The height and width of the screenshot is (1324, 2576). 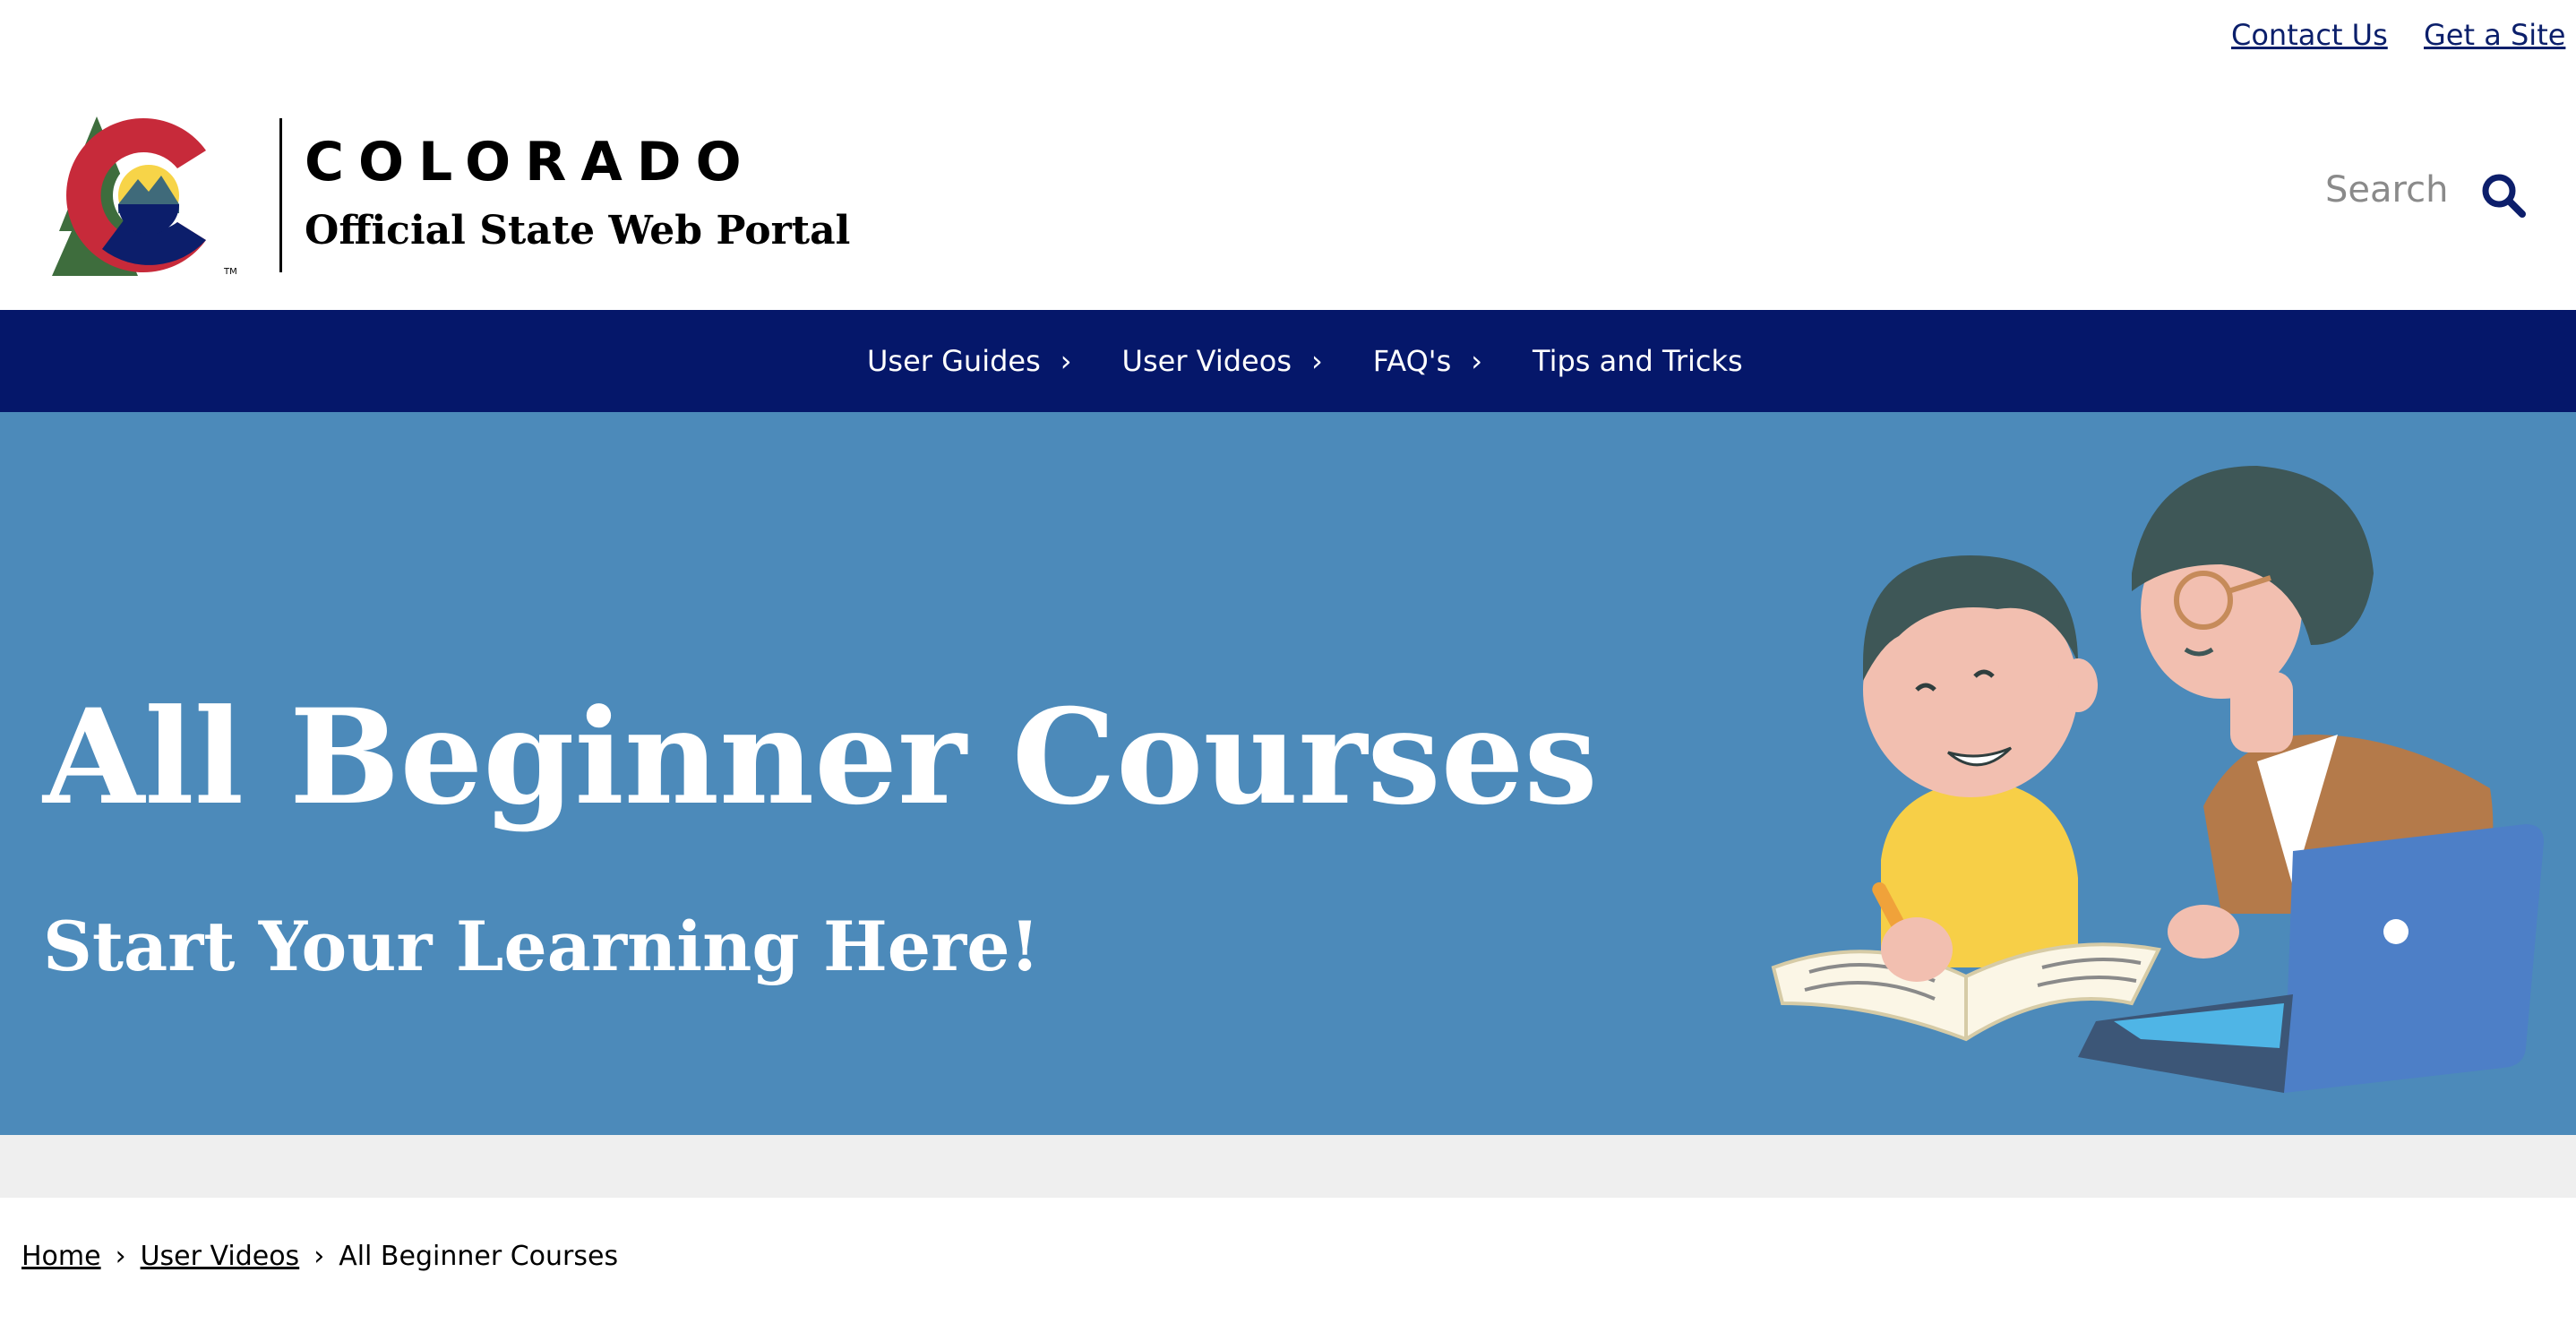 I want to click on section-divider-band, so click(x=1288, y=1166).